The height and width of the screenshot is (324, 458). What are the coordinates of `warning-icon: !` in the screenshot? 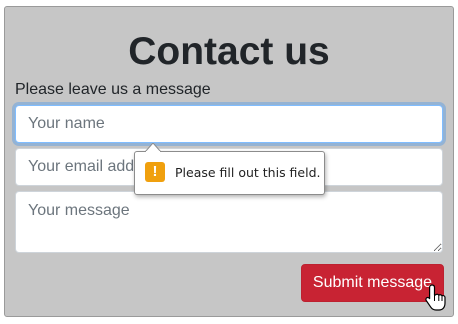 It's located at (155, 172).